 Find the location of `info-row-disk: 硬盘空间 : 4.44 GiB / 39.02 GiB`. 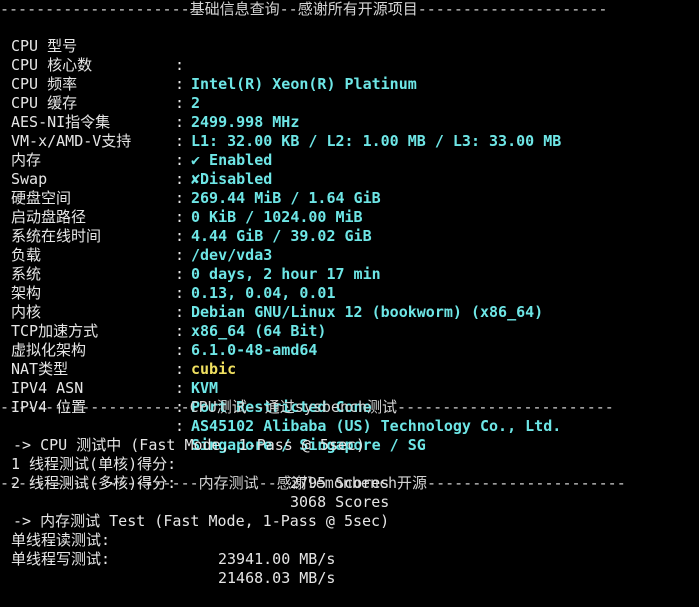

info-row-disk: 硬盘空间 : 4.44 GiB / 39.02 GiB is located at coordinates (349, 207).